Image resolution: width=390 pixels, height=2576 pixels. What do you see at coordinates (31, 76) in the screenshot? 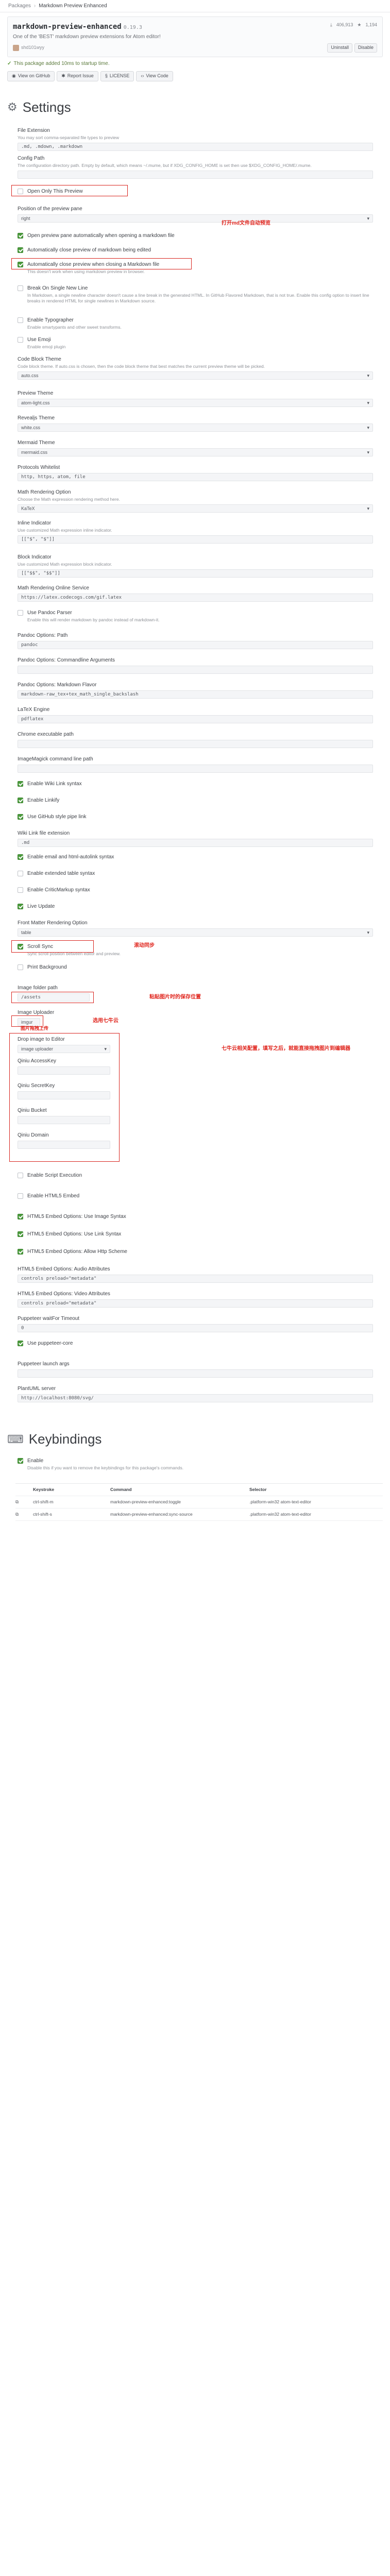
I see `view-on-github-button: ◉ View on GitHub` at bounding box center [31, 76].